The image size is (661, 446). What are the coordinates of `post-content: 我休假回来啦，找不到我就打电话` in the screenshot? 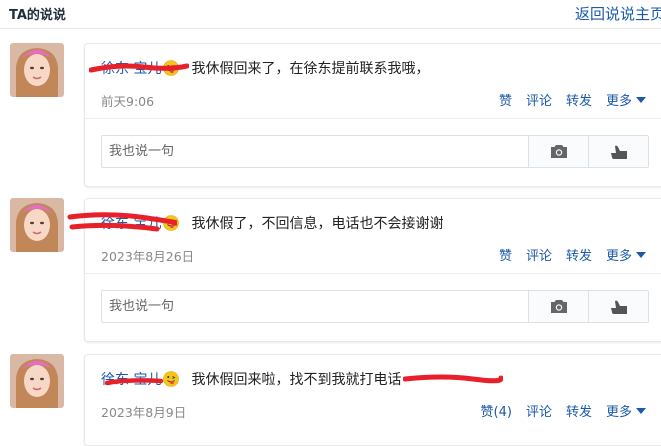 It's located at (296, 380).